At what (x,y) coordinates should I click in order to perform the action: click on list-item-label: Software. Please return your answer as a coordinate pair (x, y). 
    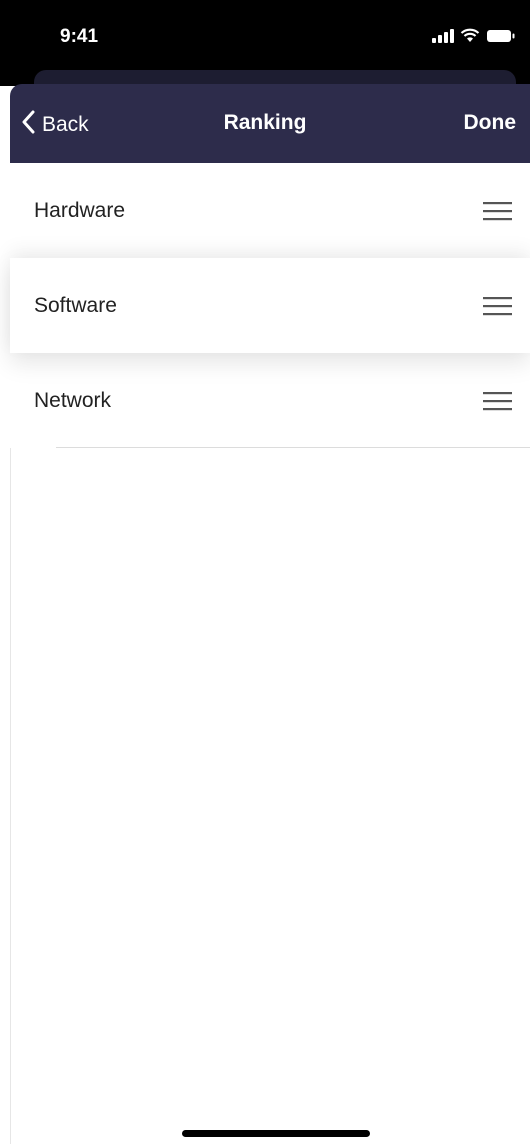
    Looking at the image, I should click on (75, 305).